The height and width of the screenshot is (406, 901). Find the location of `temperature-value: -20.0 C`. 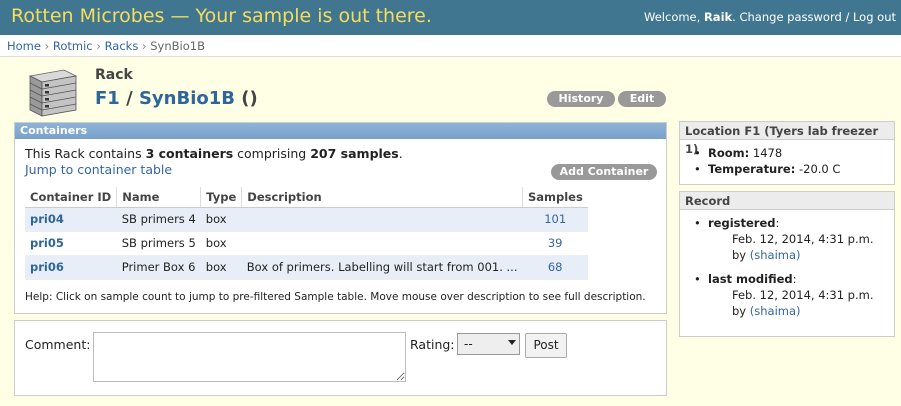

temperature-value: -20.0 C is located at coordinates (819, 169).